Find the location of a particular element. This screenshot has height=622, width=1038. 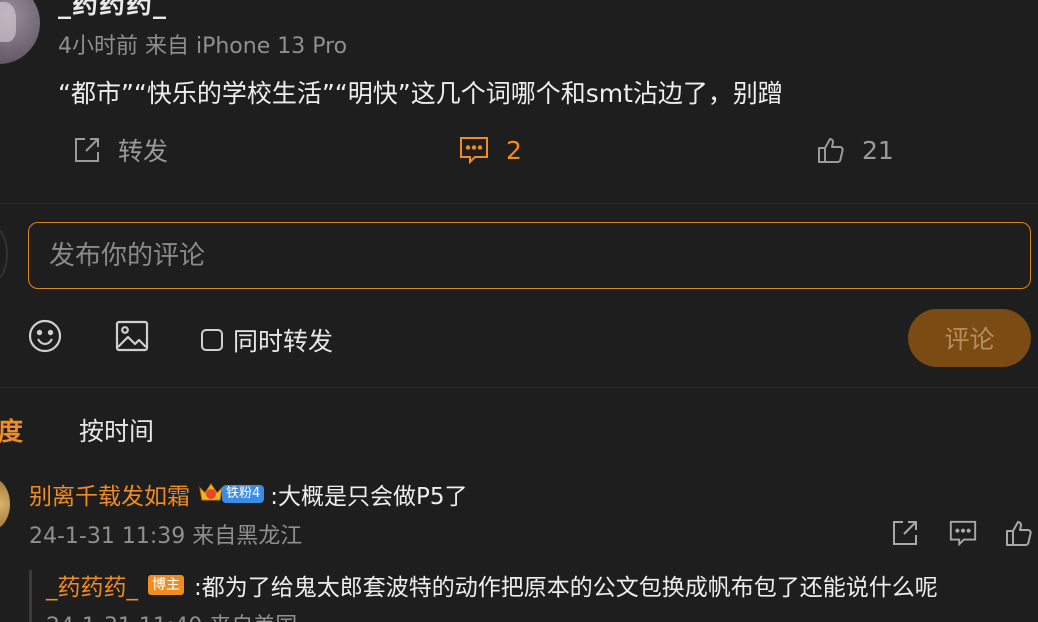

repost-toggle: 同时转发 is located at coordinates (267, 340).